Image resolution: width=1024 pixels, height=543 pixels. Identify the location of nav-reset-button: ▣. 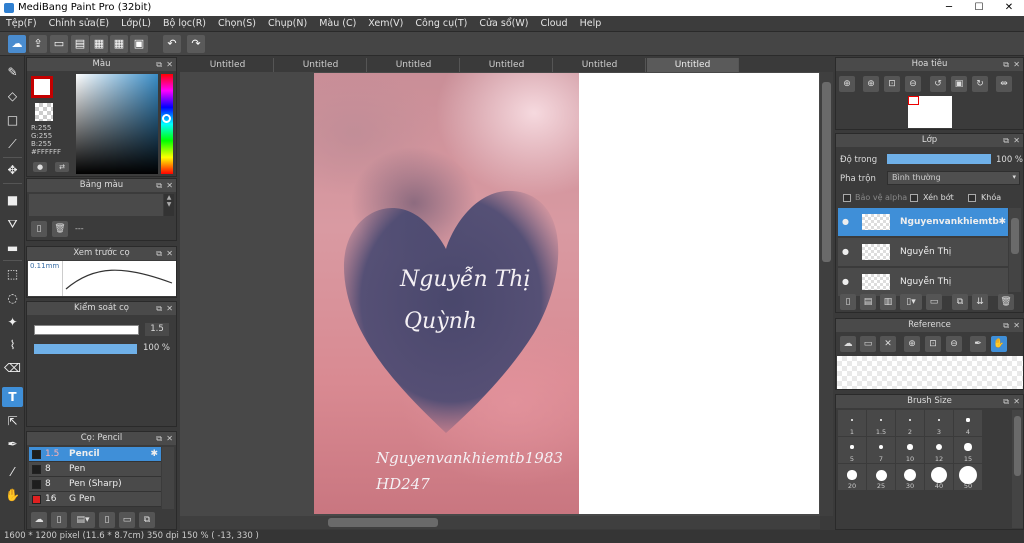
(959, 84).